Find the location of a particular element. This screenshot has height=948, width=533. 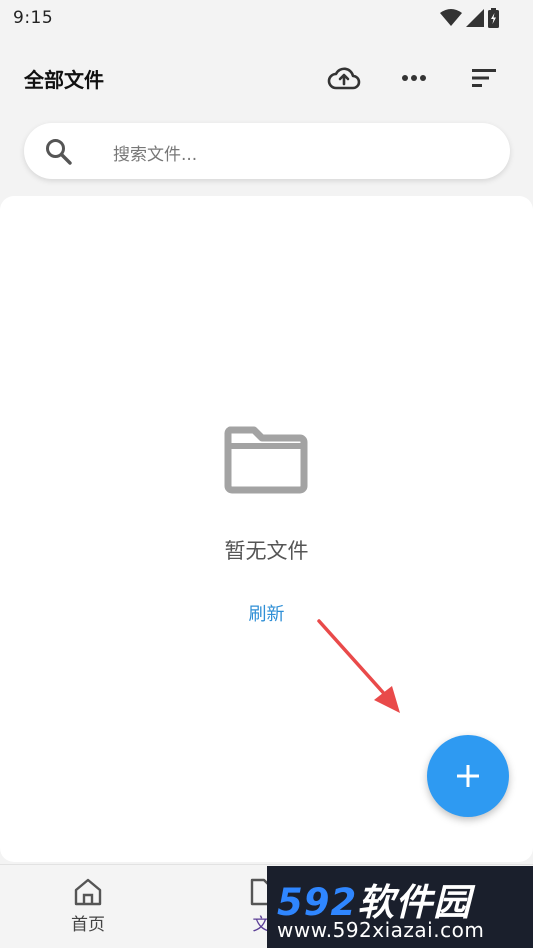

sort-icon is located at coordinates (484, 78).